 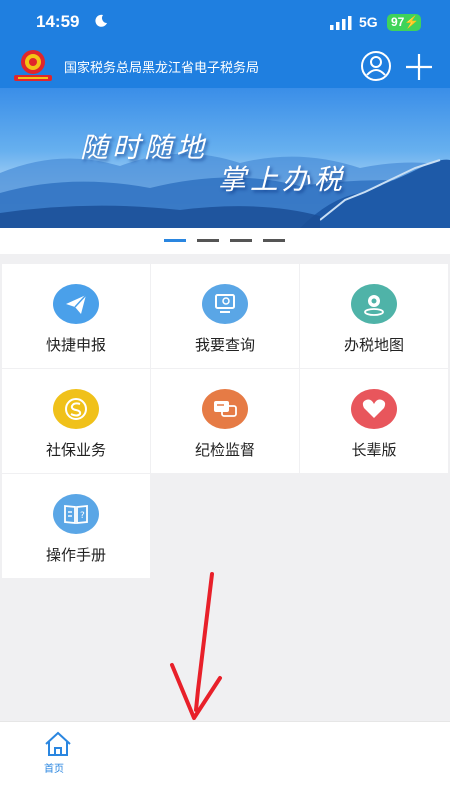 I want to click on home-icon, so click(x=58, y=743).